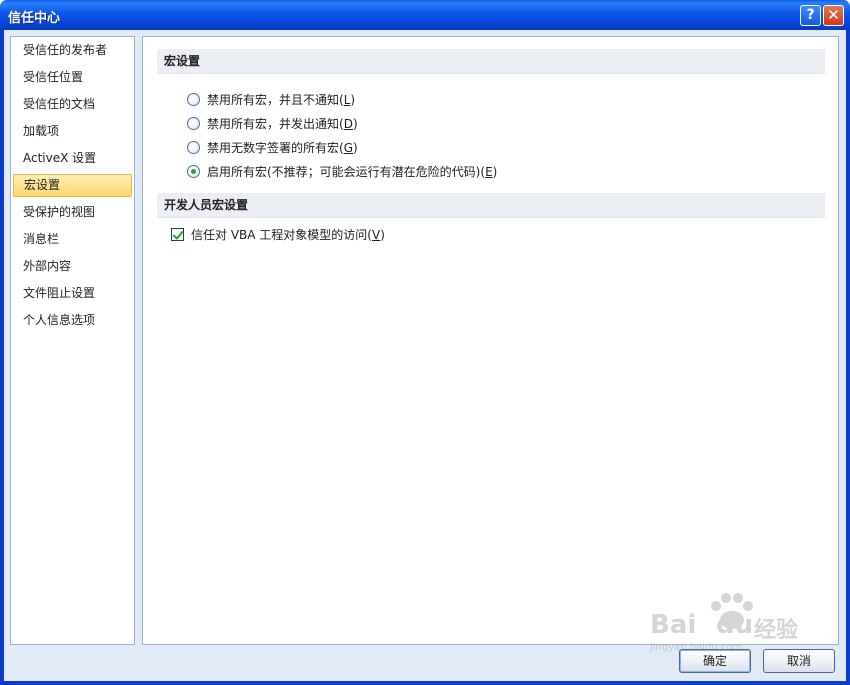 This screenshot has width=850, height=685. What do you see at coordinates (72, 239) in the screenshot?
I see `sidebar-item-message-bar: 消息栏` at bounding box center [72, 239].